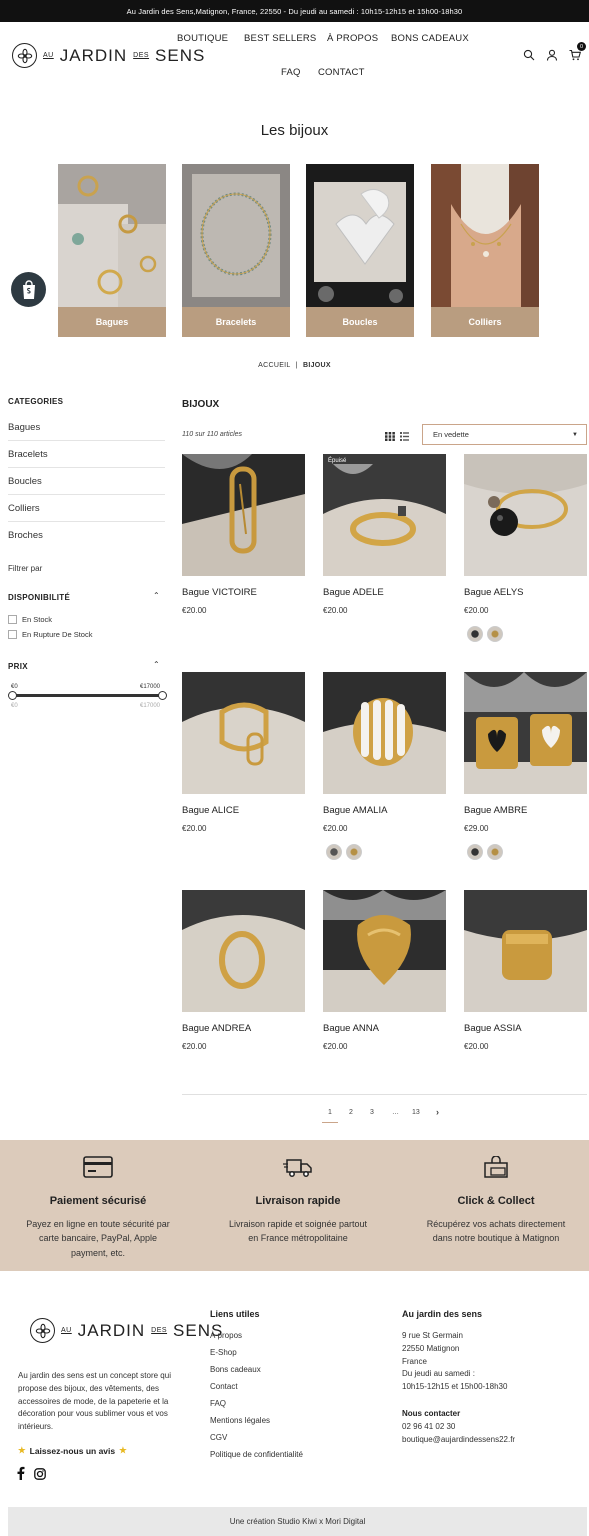  I want to click on footer-link-bons-cadeaux: Bons cadeaux, so click(235, 1369).